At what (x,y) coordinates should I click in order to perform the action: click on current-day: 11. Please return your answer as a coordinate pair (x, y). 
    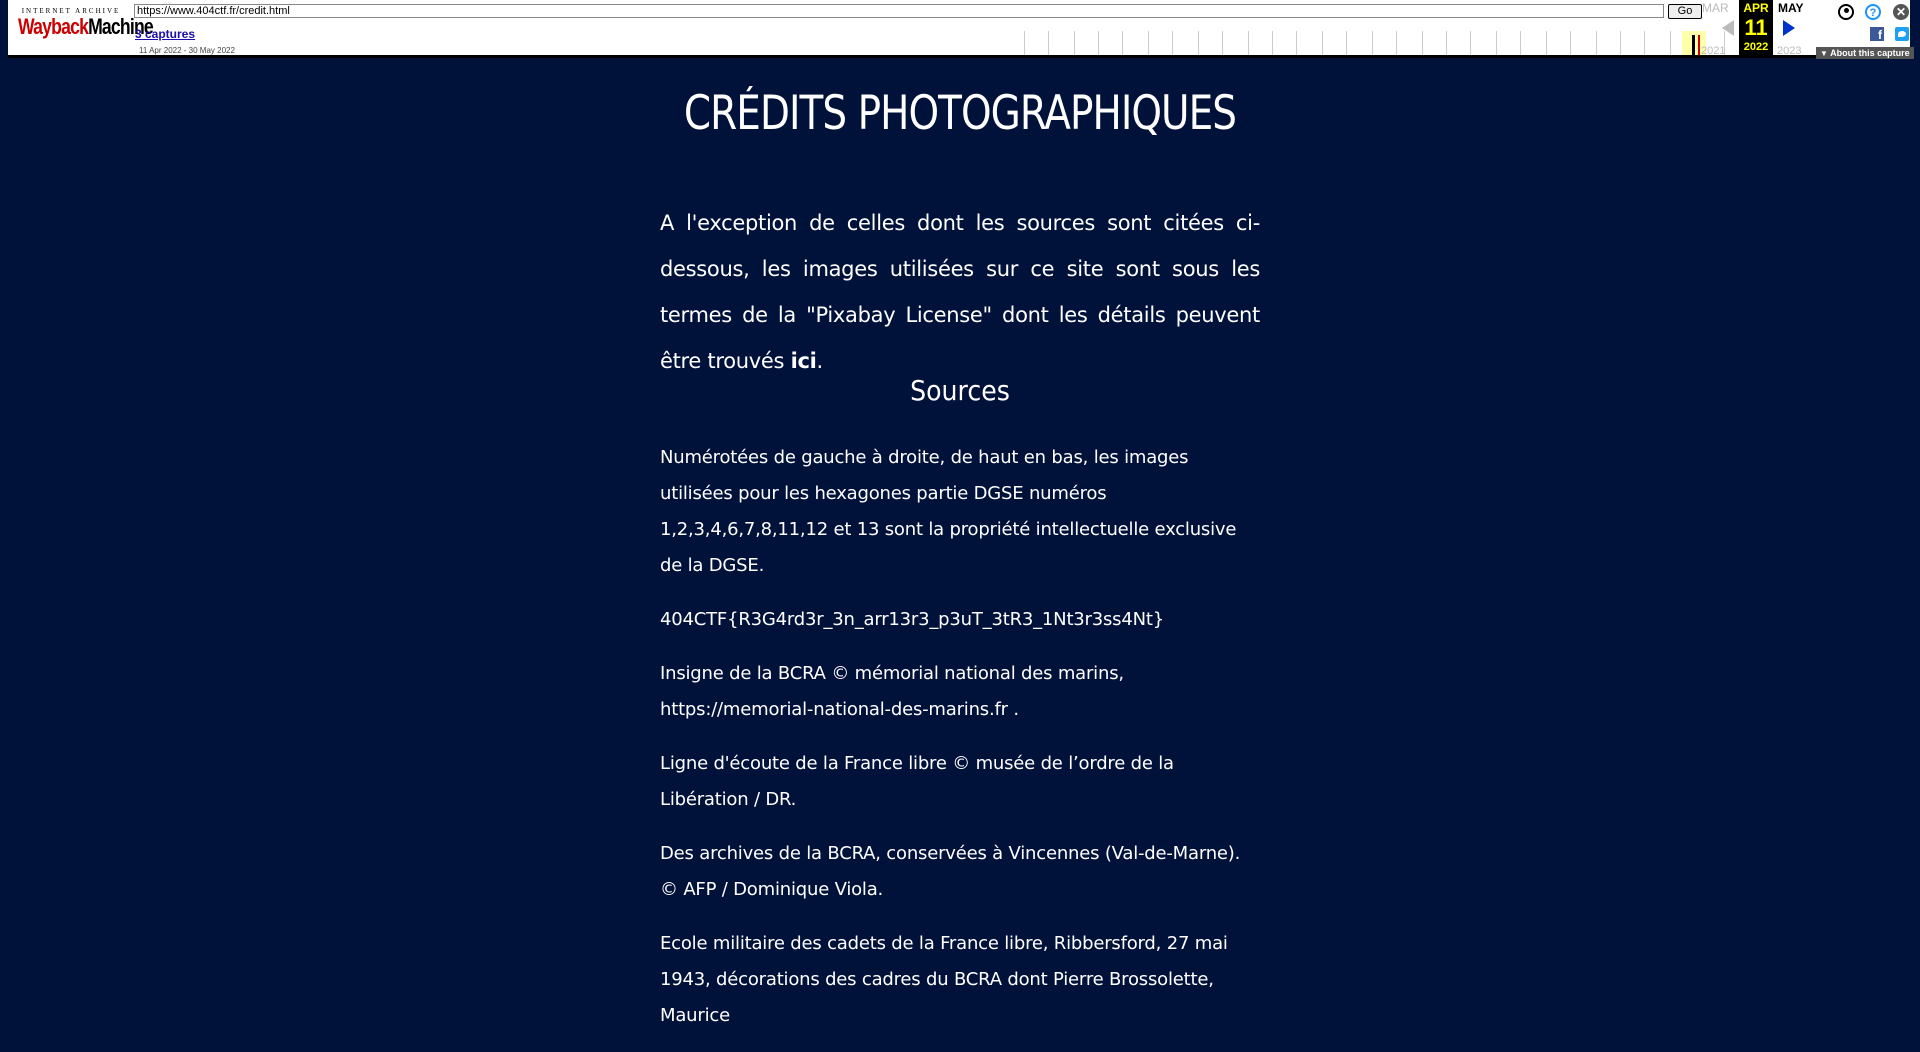
    Looking at the image, I should click on (1756, 27).